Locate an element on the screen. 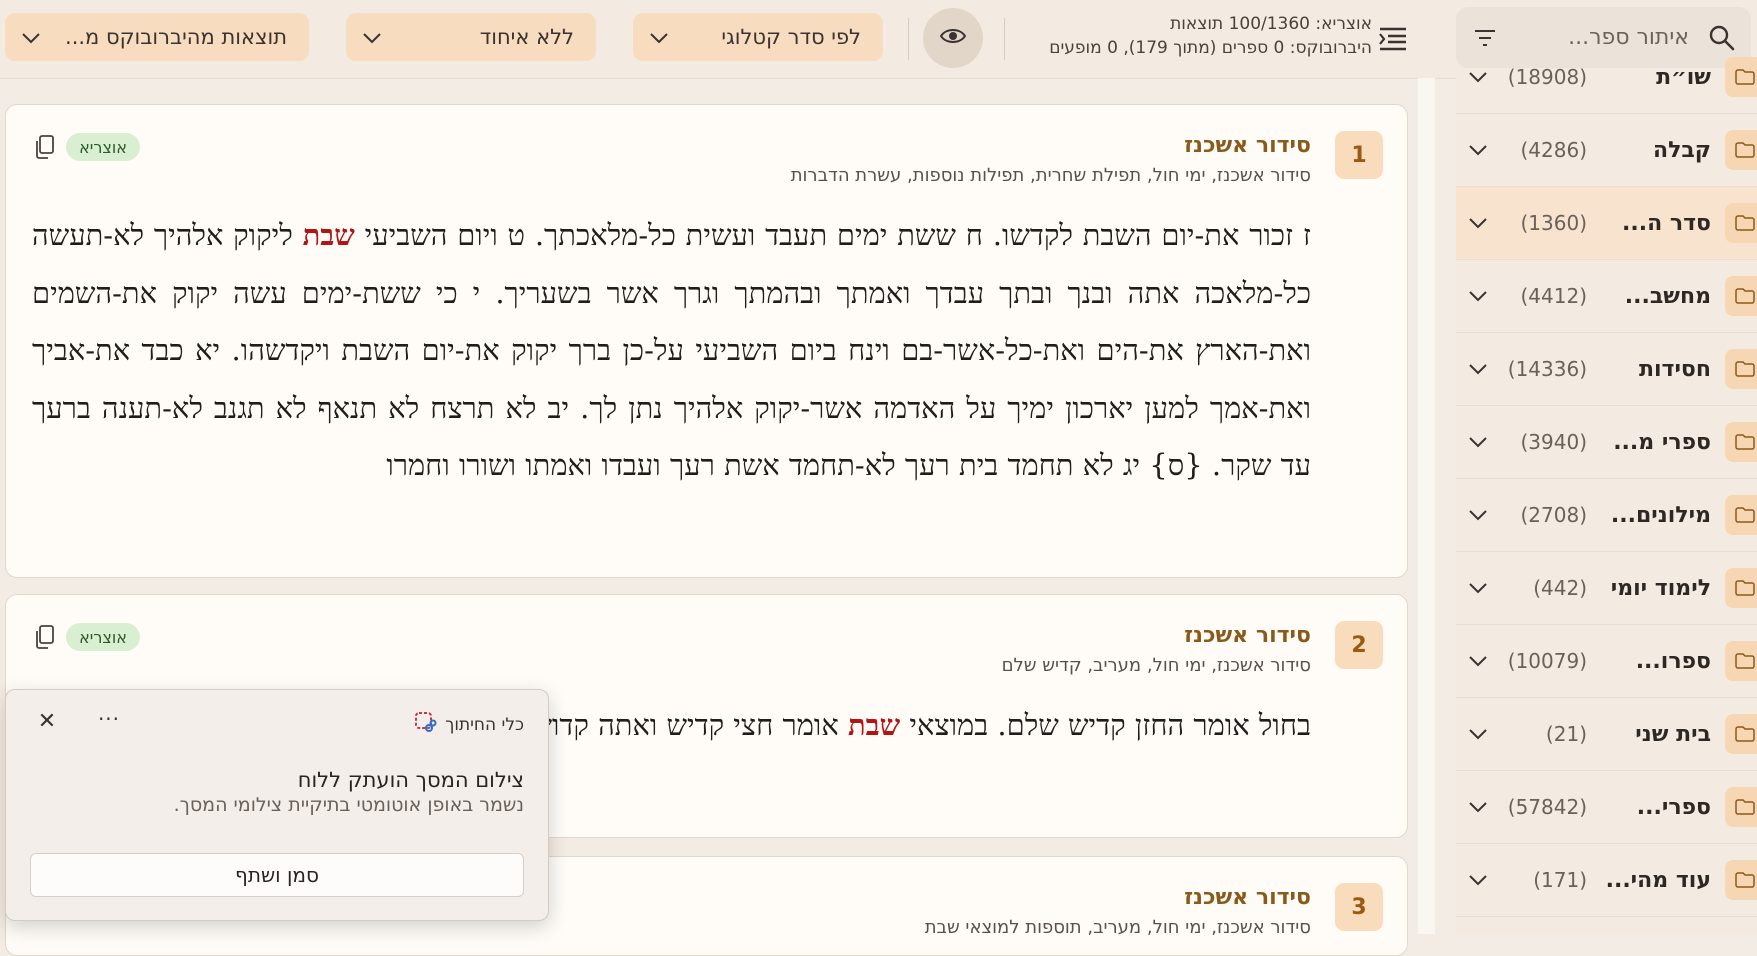 The image size is (1757, 956). category-name: חסידות is located at coordinates (1674, 369).